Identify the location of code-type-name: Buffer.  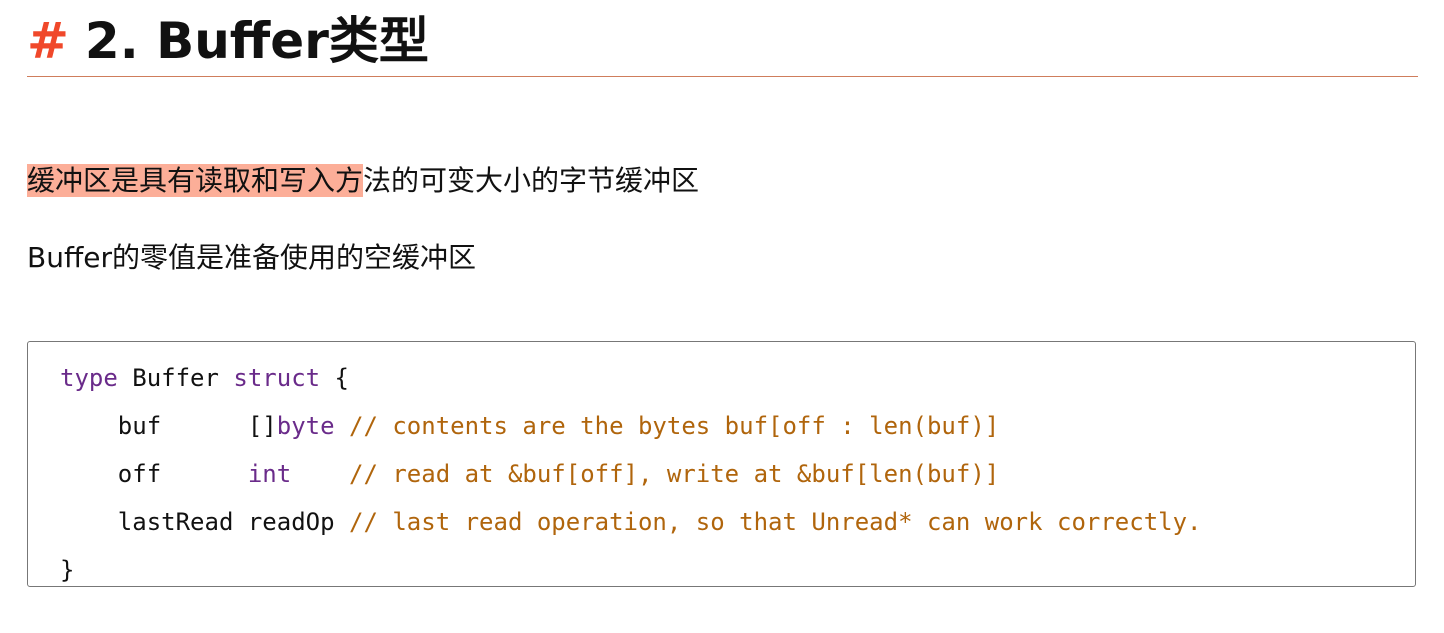
(175, 378).